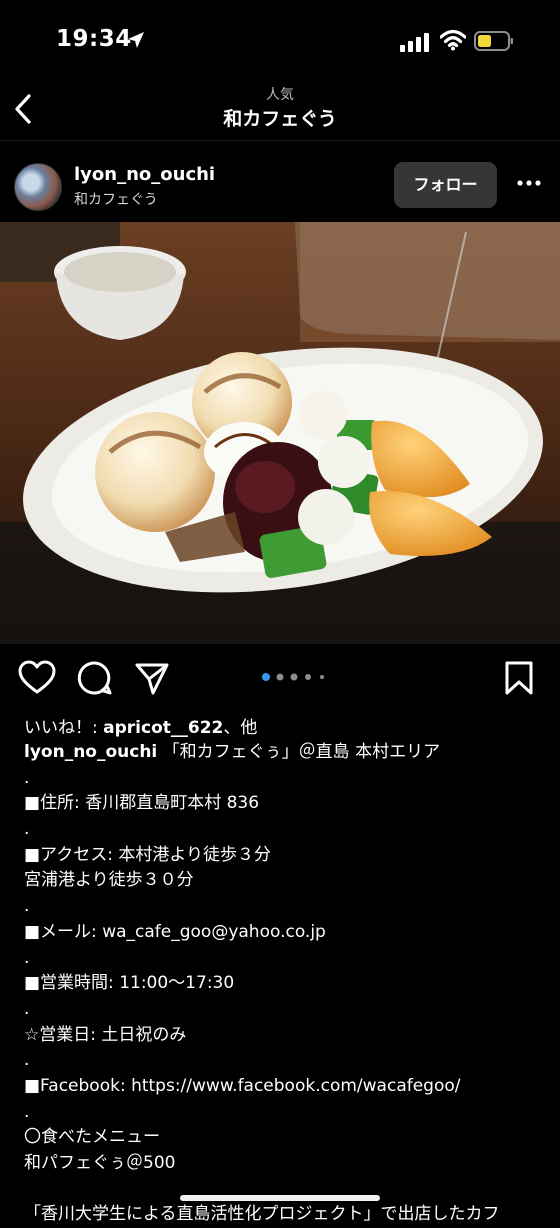  Describe the element at coordinates (453, 40) in the screenshot. I see `wifi-icon` at that location.